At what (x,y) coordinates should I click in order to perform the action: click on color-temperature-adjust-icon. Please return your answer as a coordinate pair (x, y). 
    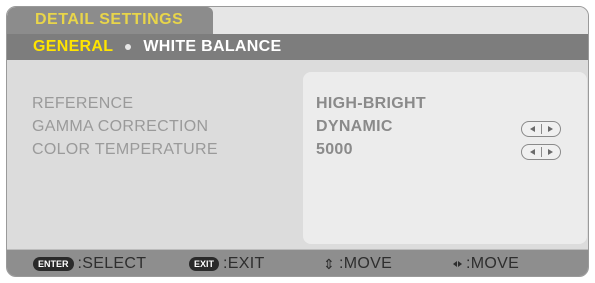
    Looking at the image, I should click on (541, 152).